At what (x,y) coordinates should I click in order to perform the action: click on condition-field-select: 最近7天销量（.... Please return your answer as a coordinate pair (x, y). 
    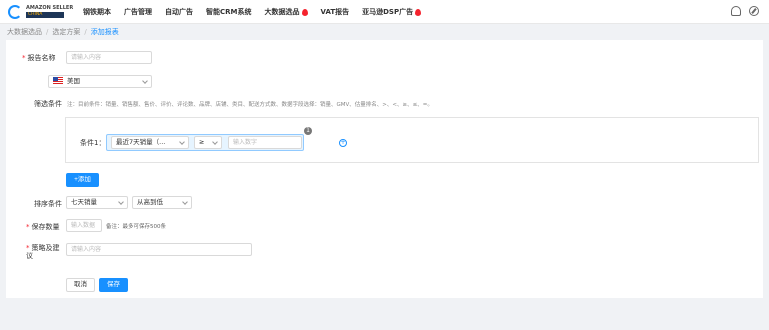
    Looking at the image, I should click on (150, 142).